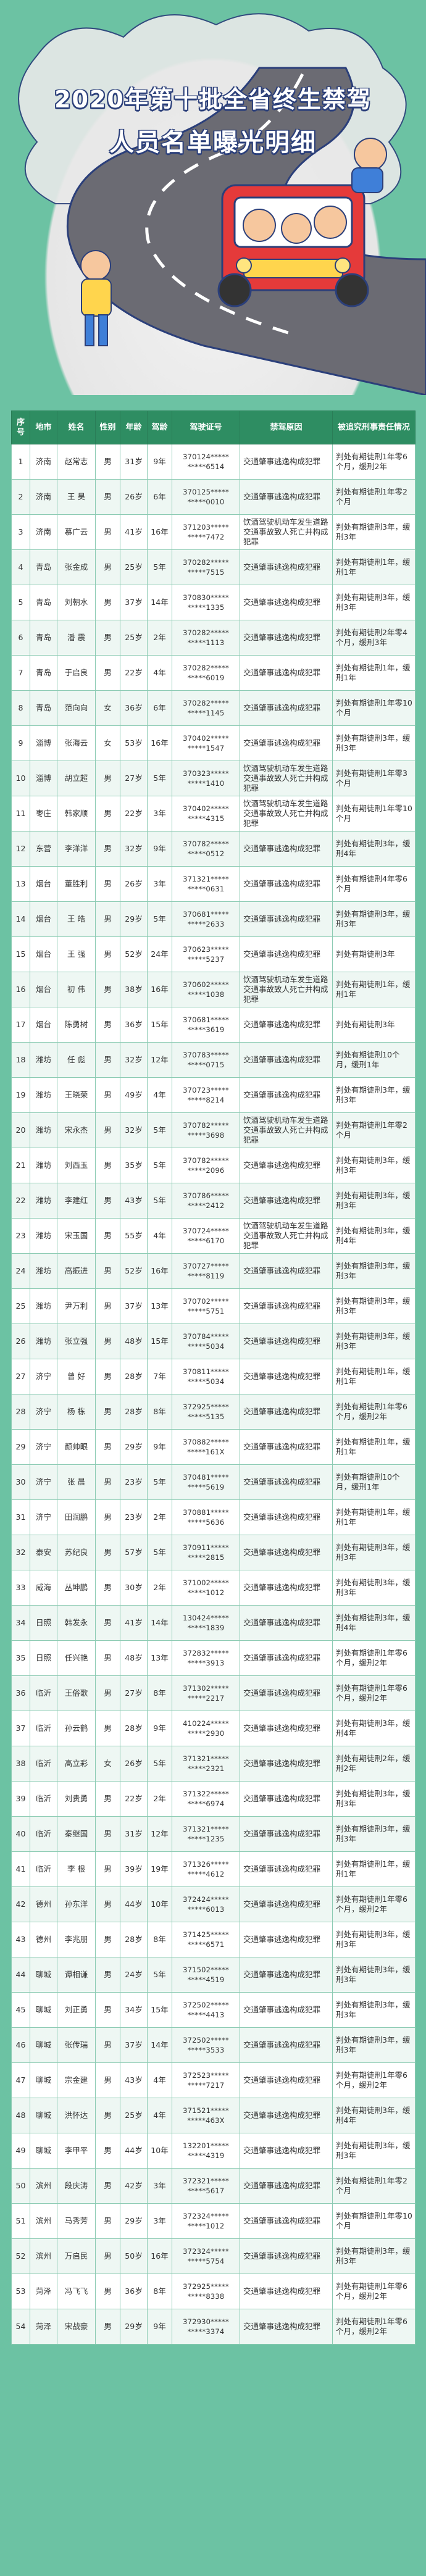  What do you see at coordinates (21, 1693) in the screenshot?
I see `cell-index: 36` at bounding box center [21, 1693].